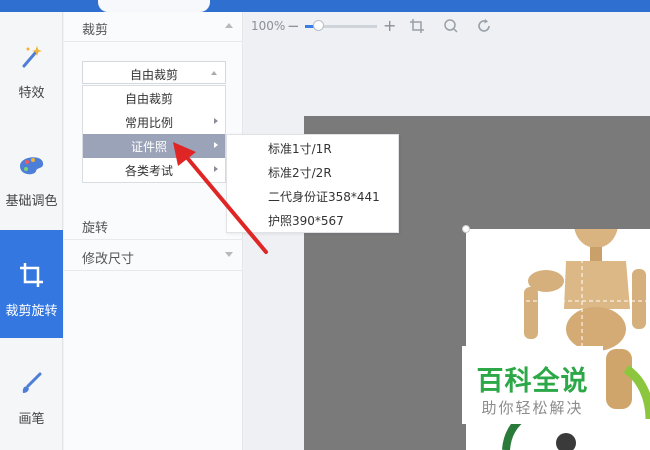 This screenshot has width=650, height=450. Describe the element at coordinates (31, 419) in the screenshot. I see `rail-label-brush: 画笔` at that location.